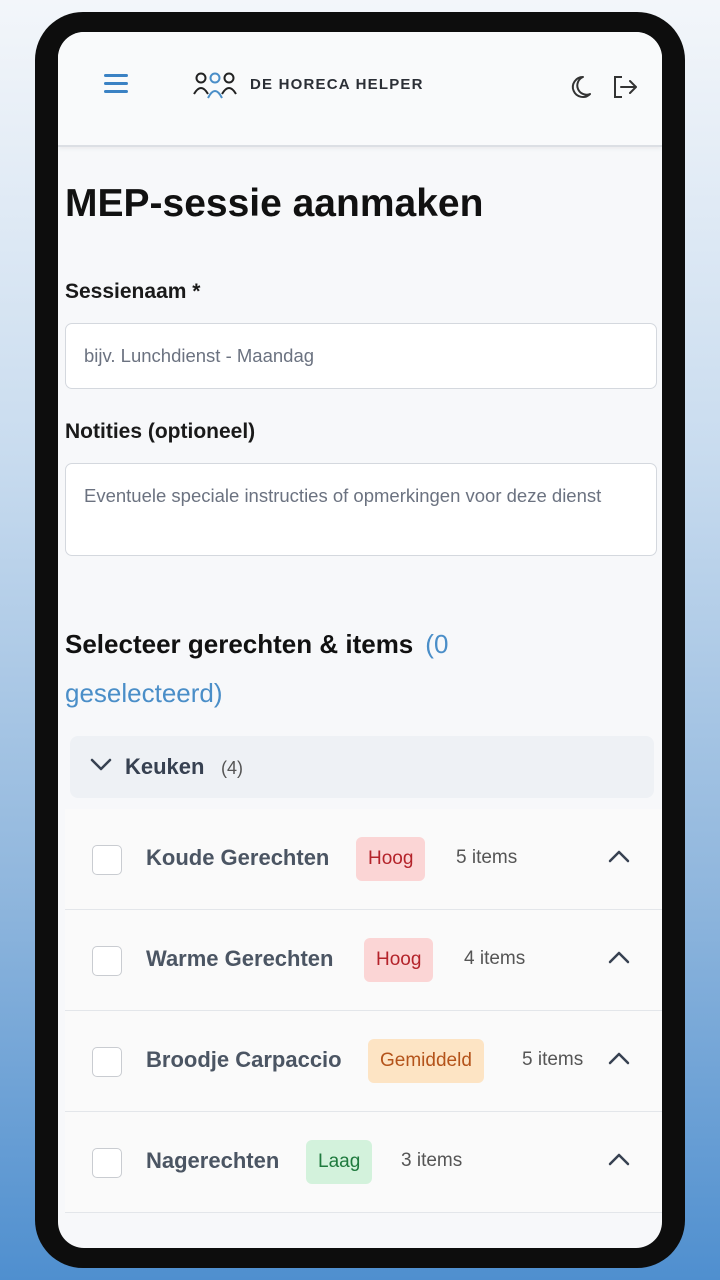 The image size is (720, 1280). Describe the element at coordinates (432, 1160) in the screenshot. I see `item-count: 3 items` at that location.